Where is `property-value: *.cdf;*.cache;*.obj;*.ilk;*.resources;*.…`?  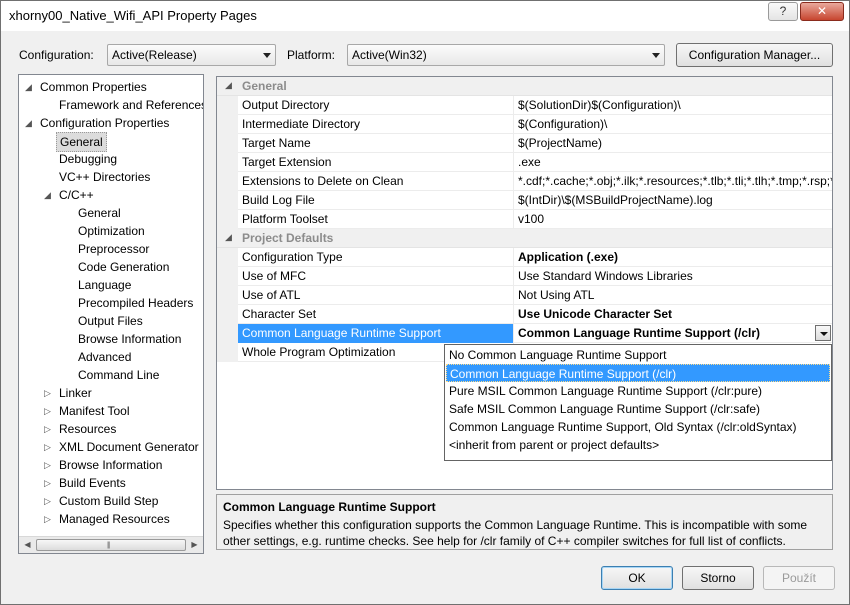
property-value: *.cdf;*.cache;*.obj;*.ilk;*.resources;*.… is located at coordinates (672, 181).